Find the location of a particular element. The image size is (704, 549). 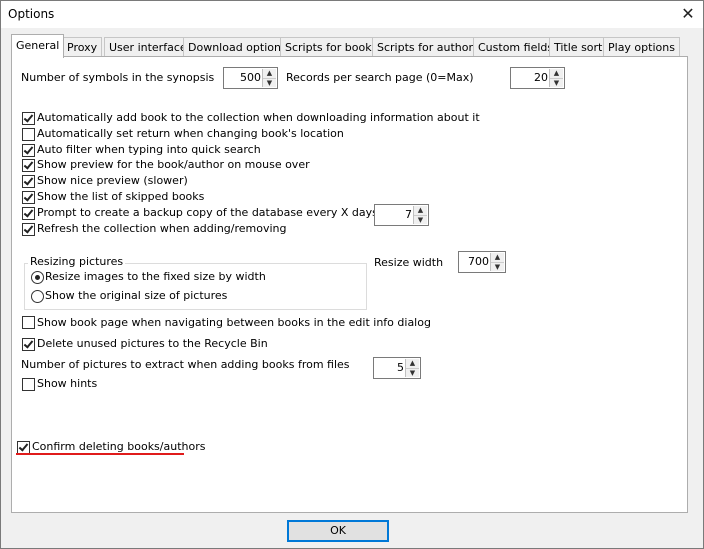

skipped-books-label: Show the list of skipped books is located at coordinates (121, 196).